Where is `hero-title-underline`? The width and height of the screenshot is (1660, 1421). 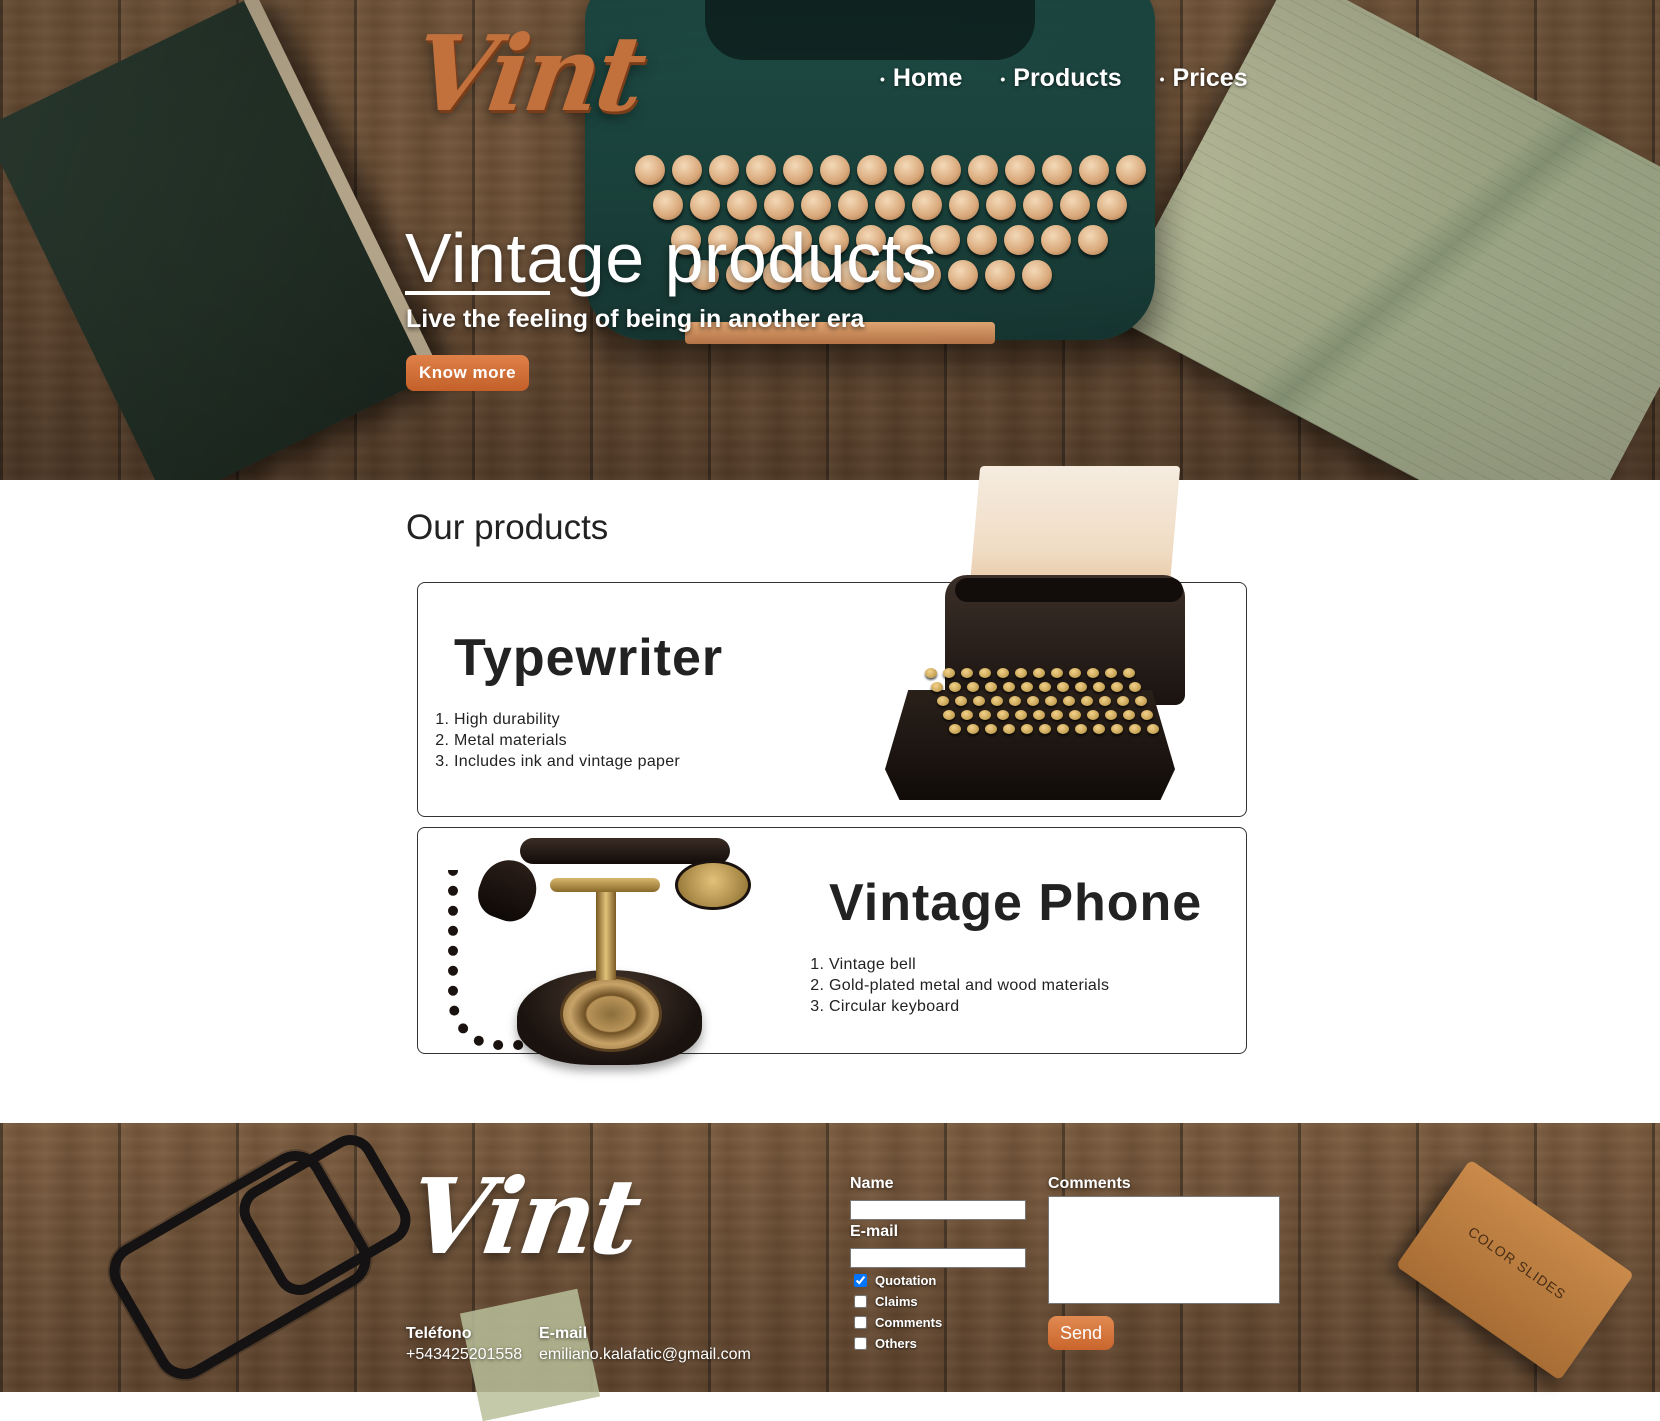 hero-title-underline is located at coordinates (477, 293).